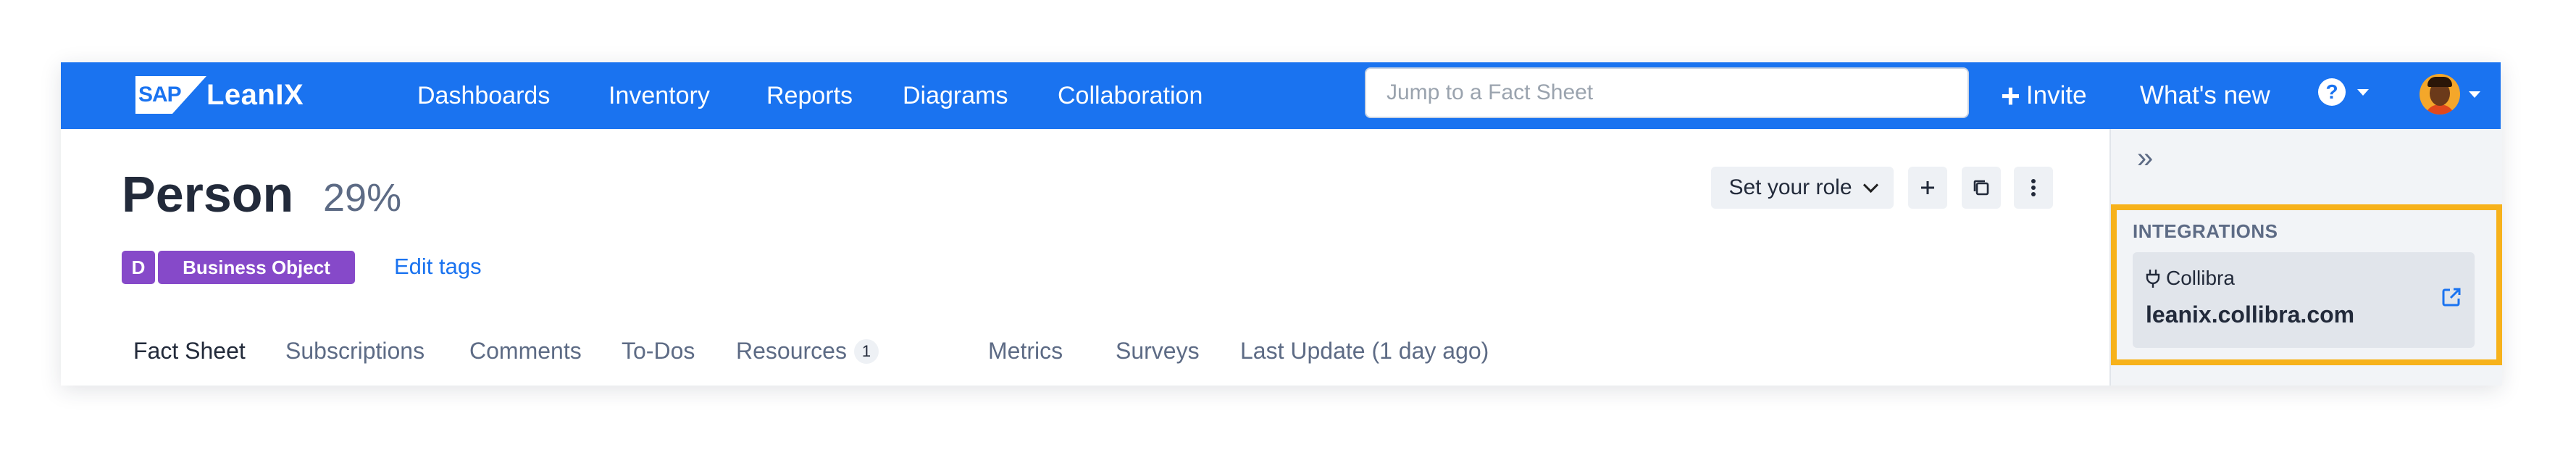  What do you see at coordinates (2205, 95) in the screenshot?
I see `whats-new-link: What's new` at bounding box center [2205, 95].